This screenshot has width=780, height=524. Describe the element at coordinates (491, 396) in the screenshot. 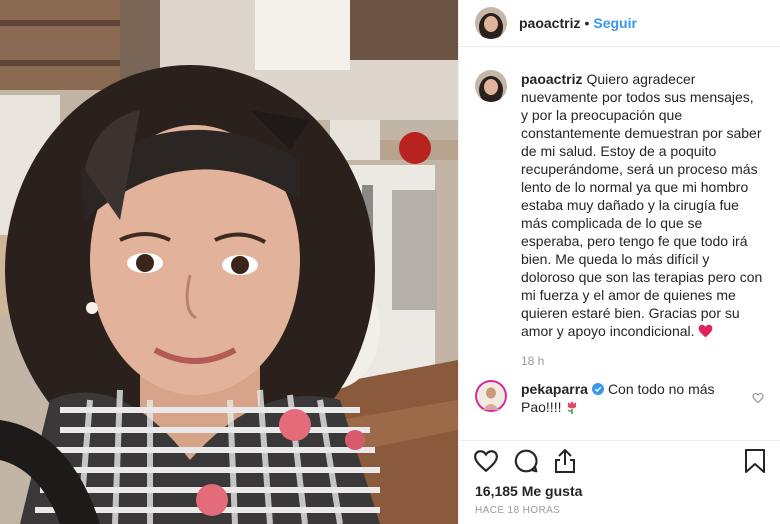

I see `commenter-avatar` at that location.